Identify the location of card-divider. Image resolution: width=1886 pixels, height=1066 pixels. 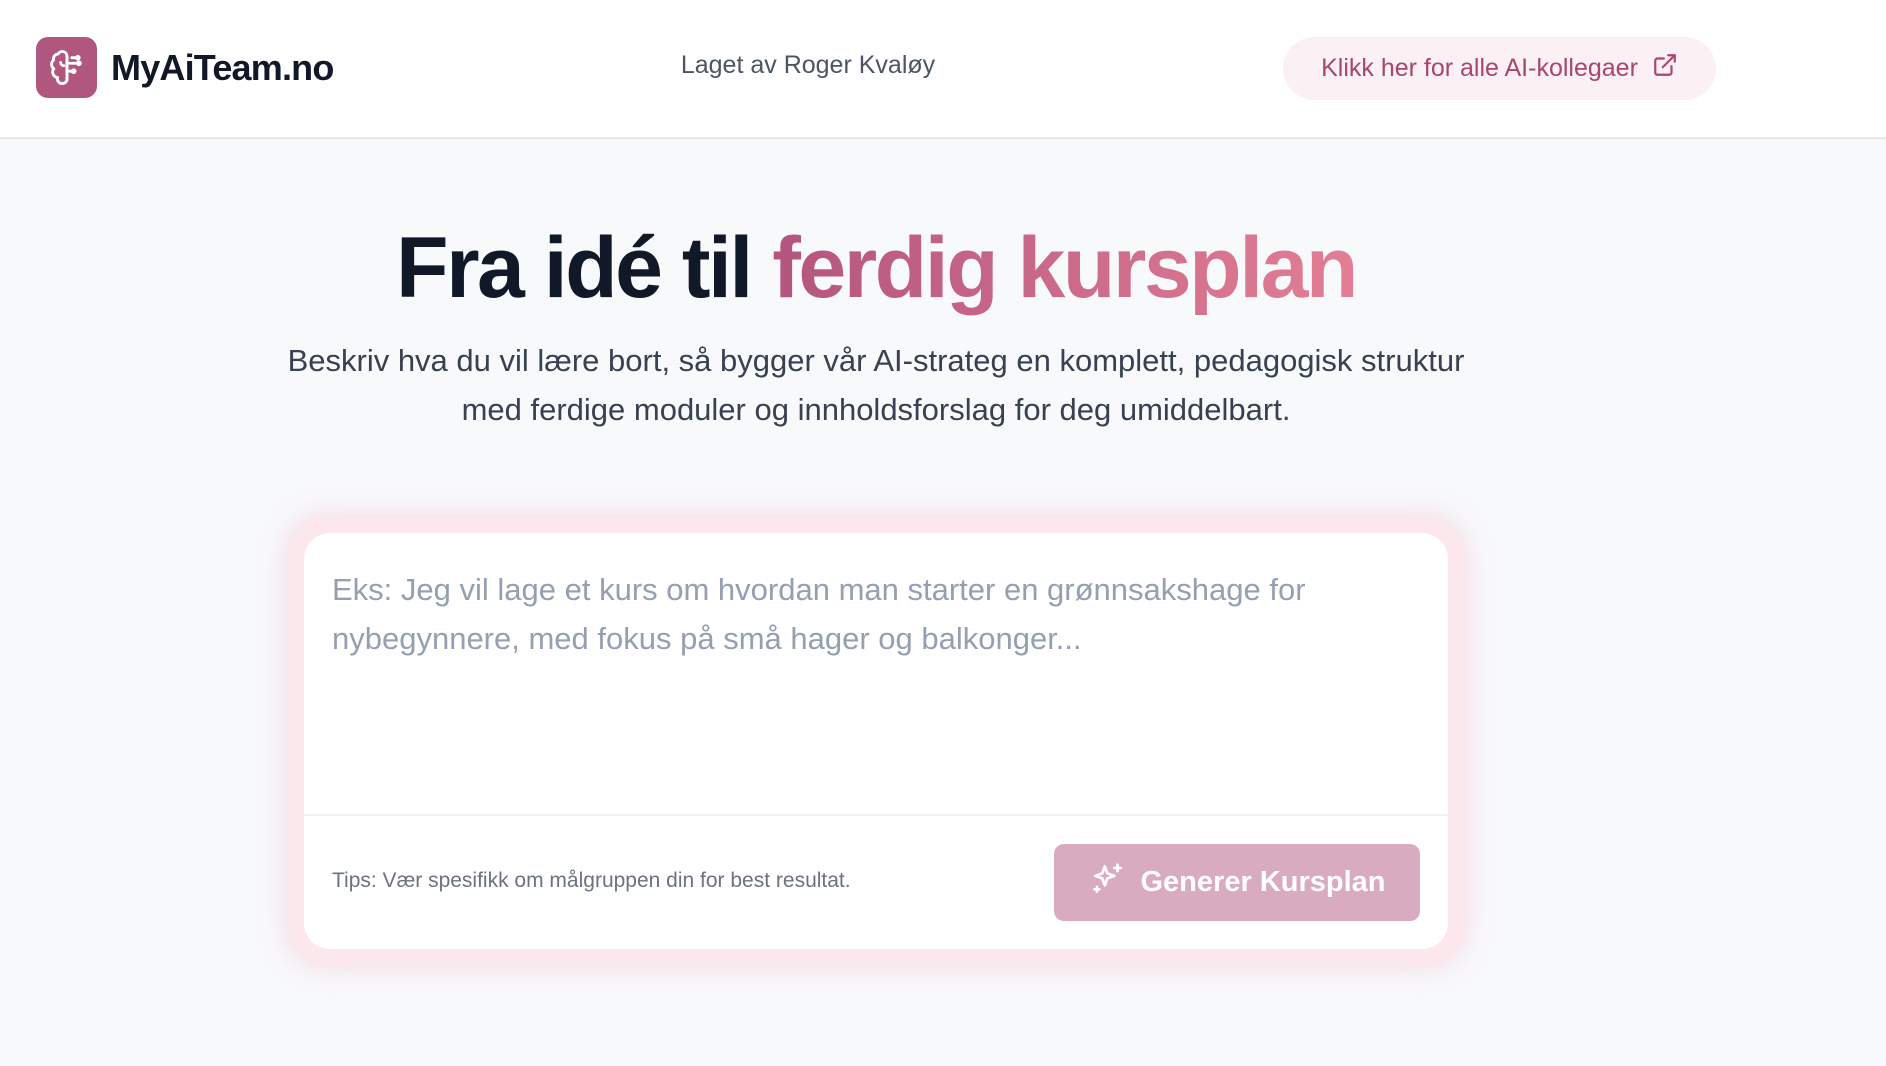
(876, 815).